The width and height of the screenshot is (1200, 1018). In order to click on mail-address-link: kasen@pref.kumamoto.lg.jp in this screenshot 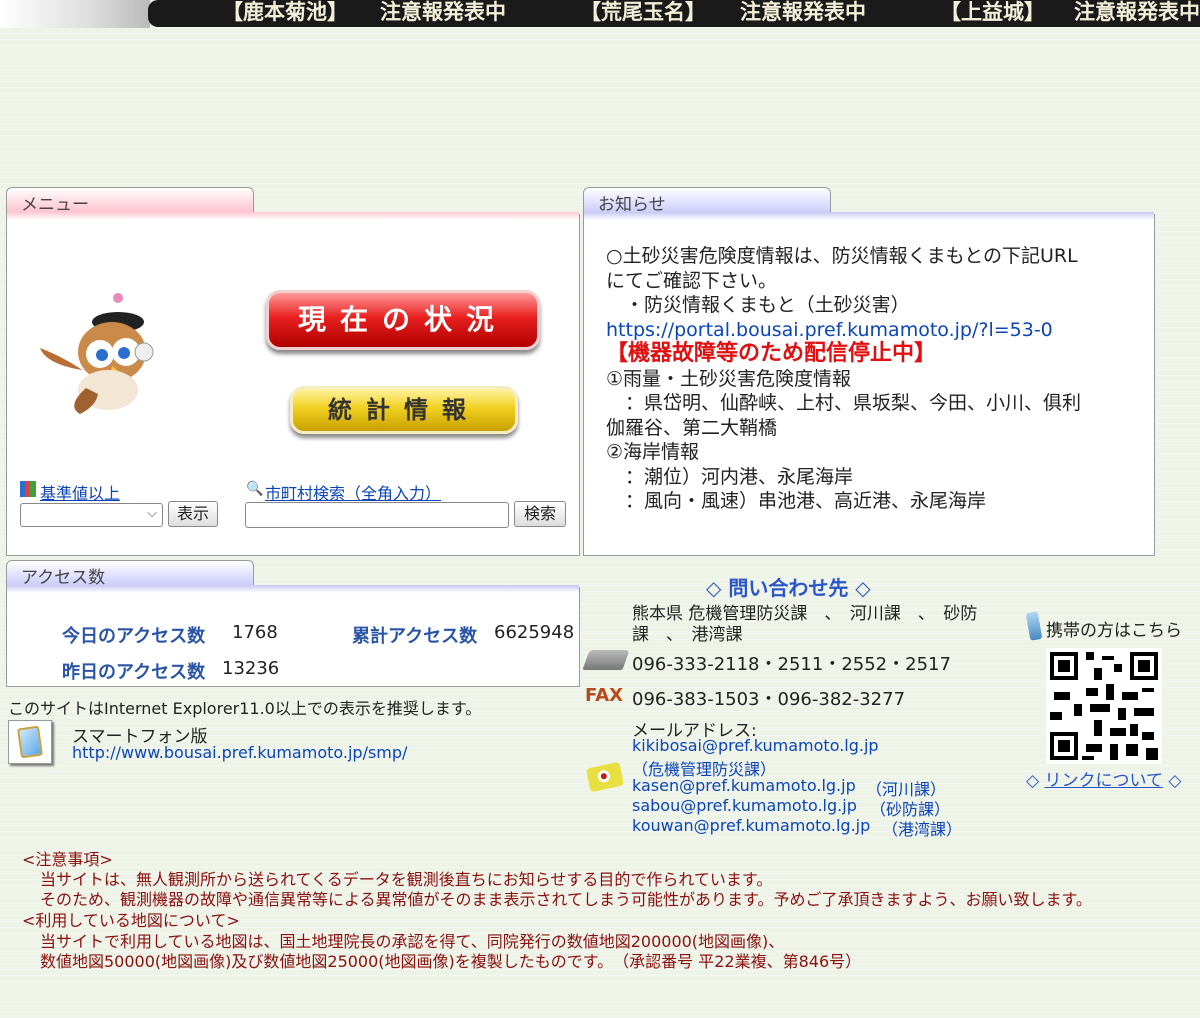, I will do `click(744, 785)`.